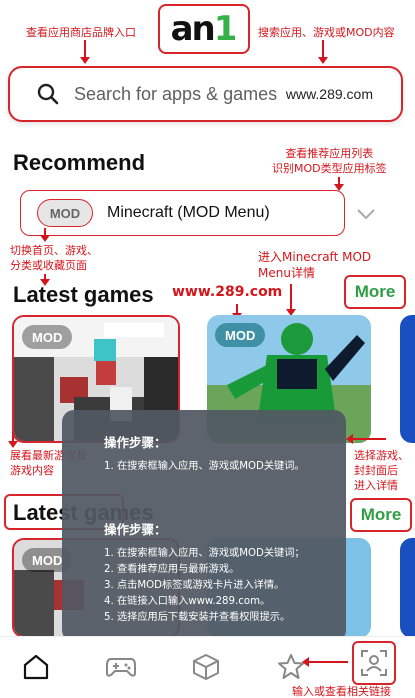  I want to click on star-icon, so click(291, 666).